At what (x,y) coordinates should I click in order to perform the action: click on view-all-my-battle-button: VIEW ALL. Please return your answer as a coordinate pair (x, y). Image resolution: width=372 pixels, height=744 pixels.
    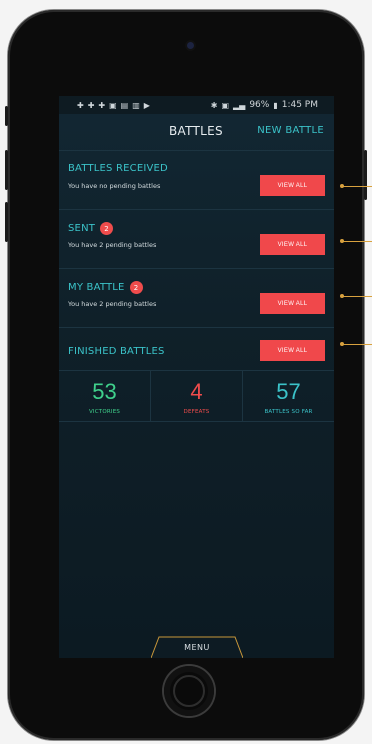
    Looking at the image, I should click on (292, 303).